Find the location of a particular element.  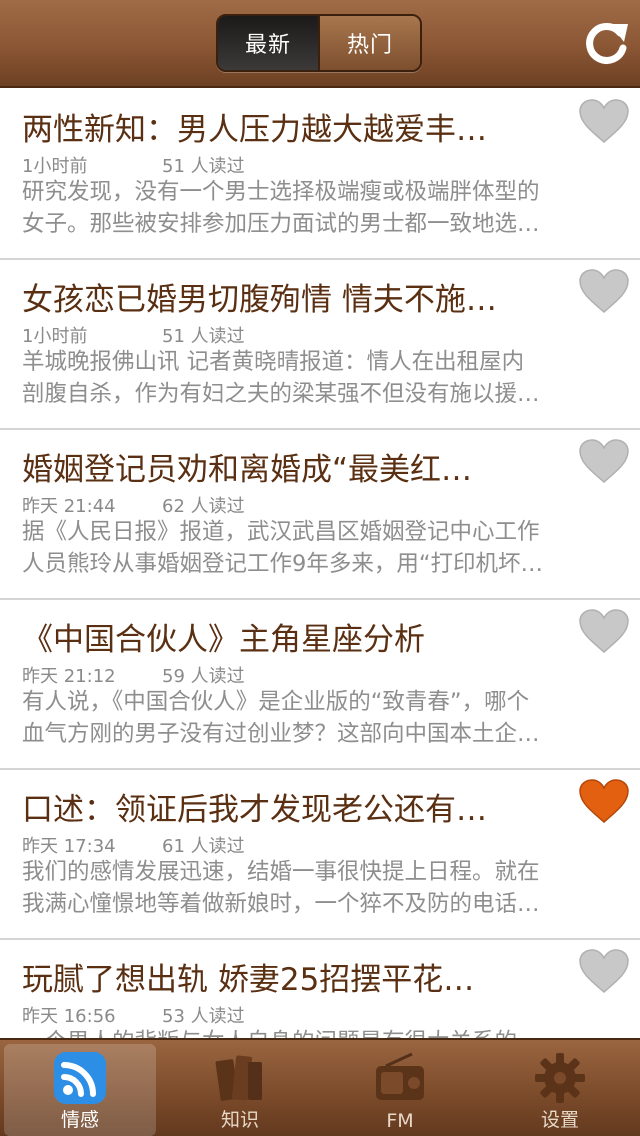

radio-icon is located at coordinates (400, 1076).